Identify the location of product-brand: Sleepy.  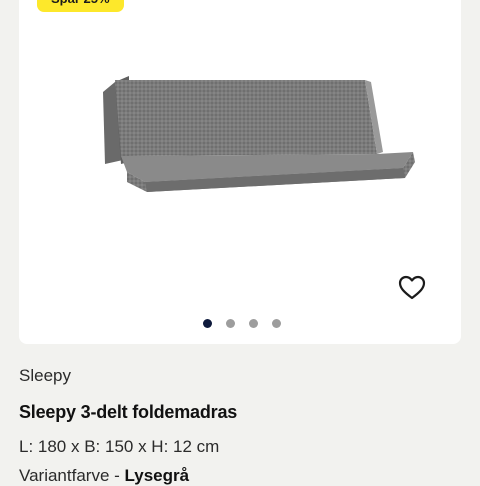
(45, 376).